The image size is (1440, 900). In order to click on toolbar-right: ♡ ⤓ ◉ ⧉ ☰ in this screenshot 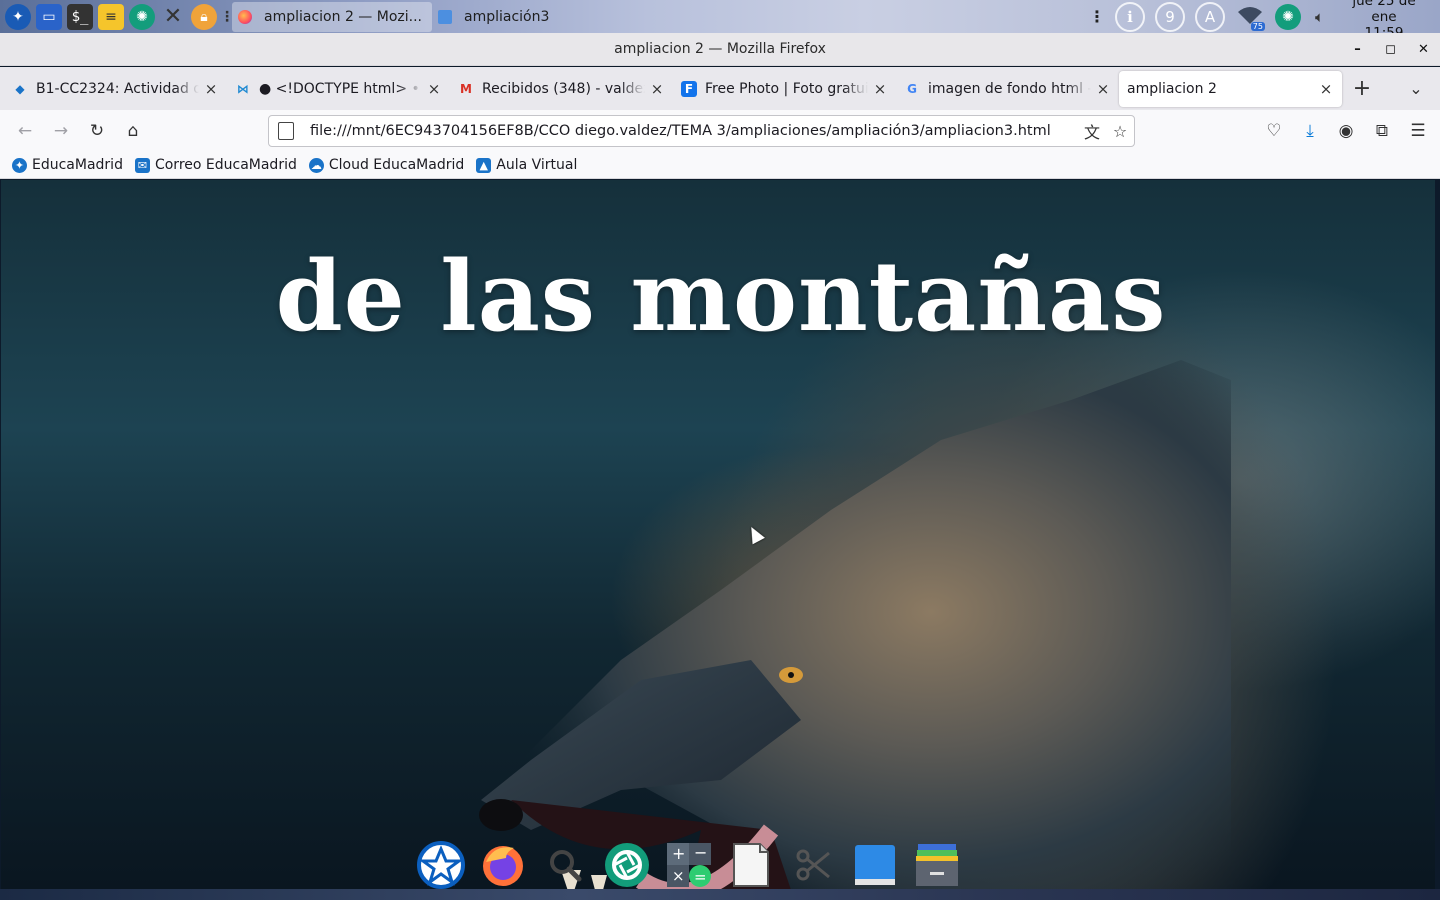, I will do `click(1346, 131)`.